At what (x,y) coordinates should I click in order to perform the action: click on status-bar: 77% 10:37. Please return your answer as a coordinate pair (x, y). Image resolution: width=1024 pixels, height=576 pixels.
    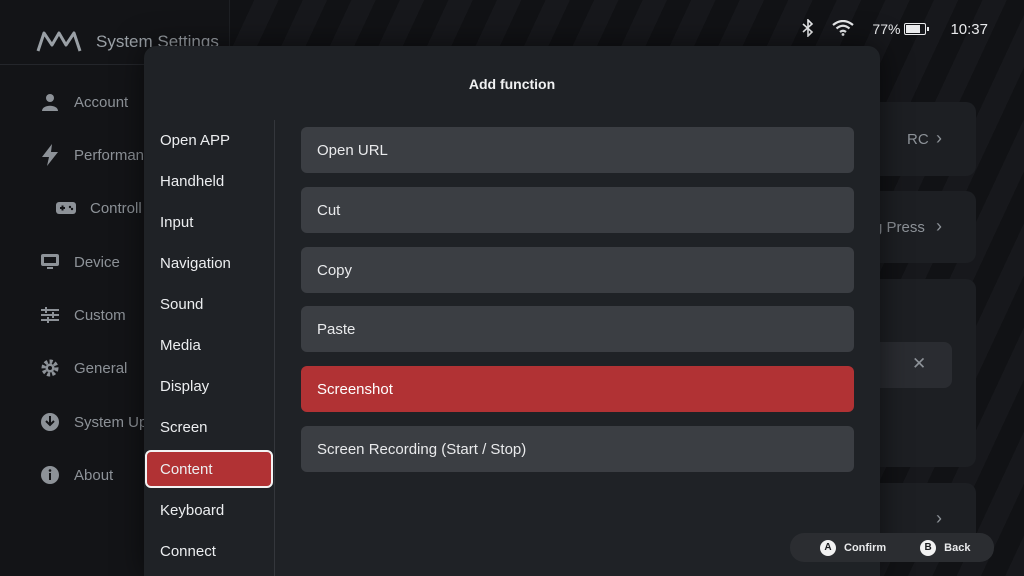
    Looking at the image, I should click on (895, 28).